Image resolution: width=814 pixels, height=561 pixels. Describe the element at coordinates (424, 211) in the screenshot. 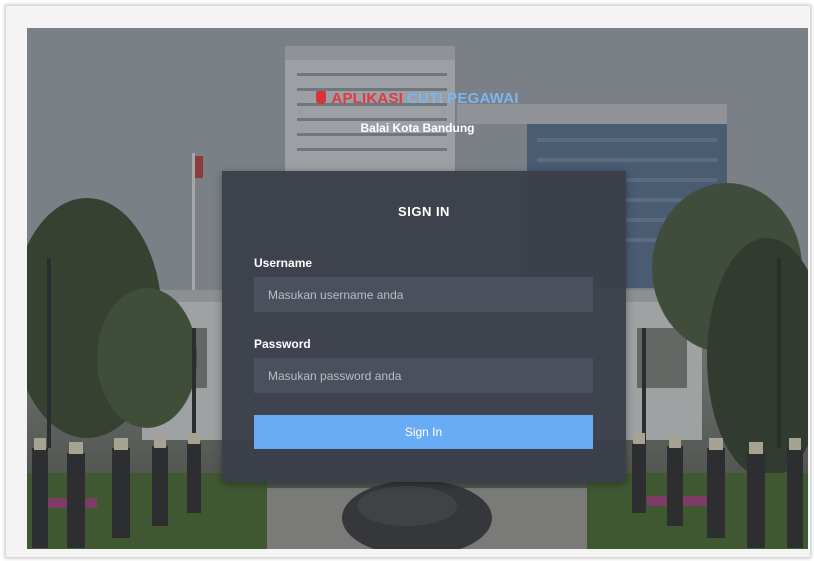

I see `sign-in-heading: SIGN IN` at that location.